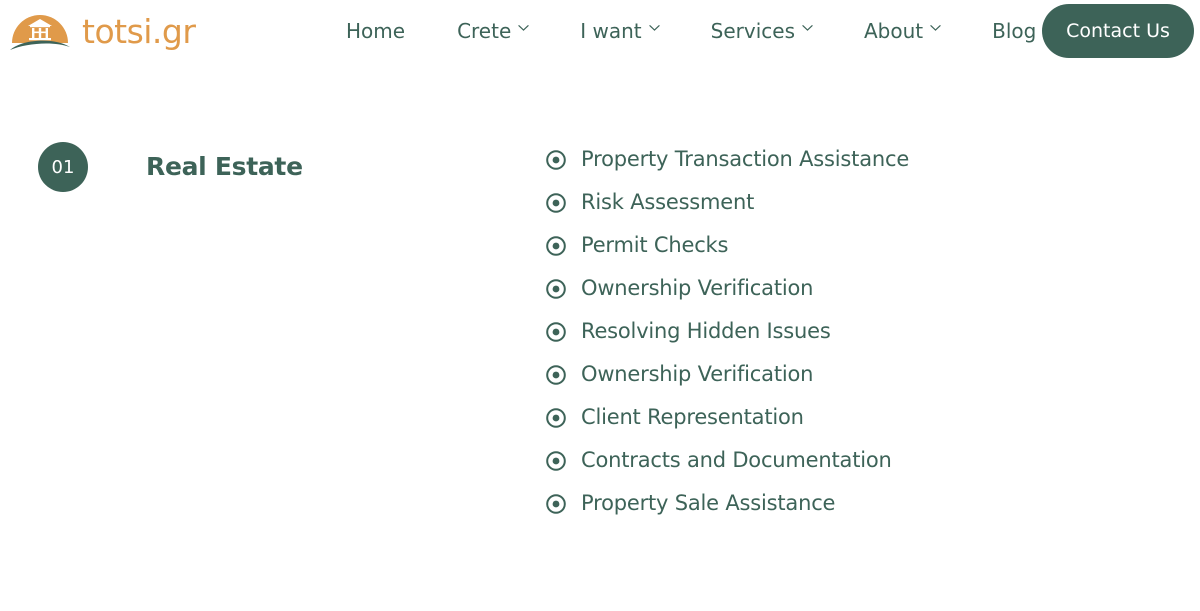  What do you see at coordinates (752, 31) in the screenshot?
I see `nav-item-label: Services` at bounding box center [752, 31].